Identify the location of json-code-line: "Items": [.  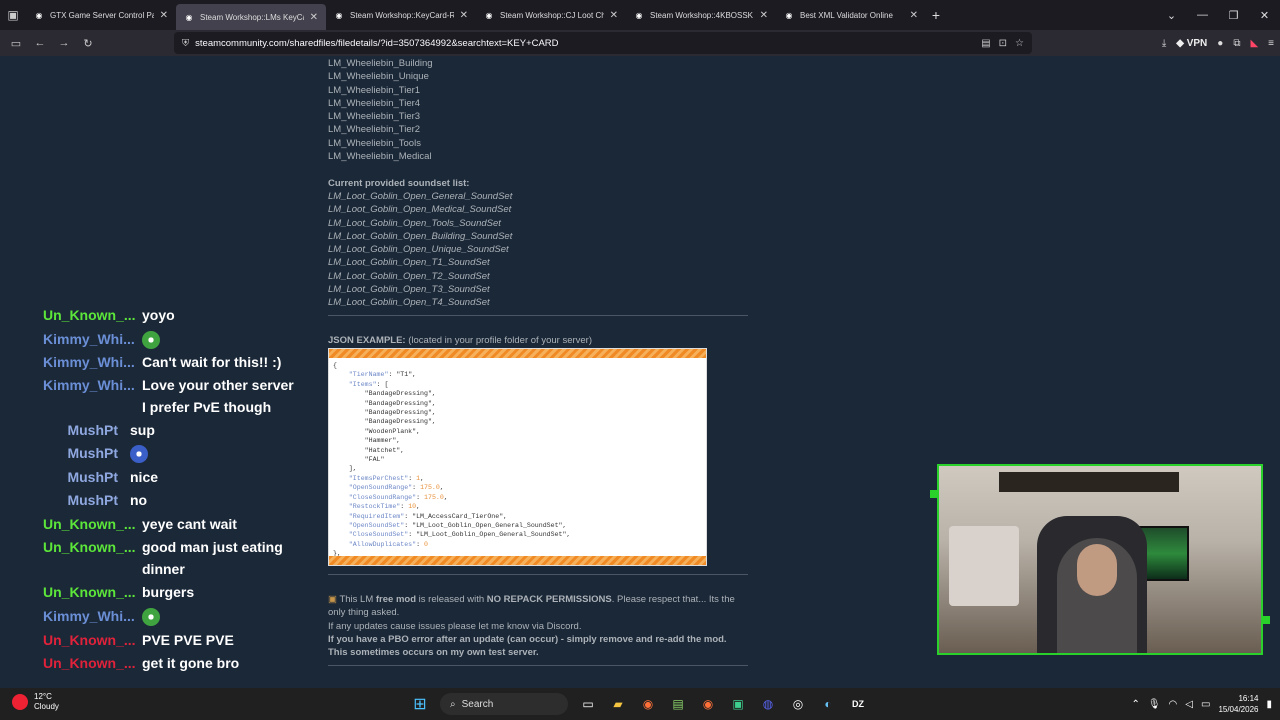
(368, 384).